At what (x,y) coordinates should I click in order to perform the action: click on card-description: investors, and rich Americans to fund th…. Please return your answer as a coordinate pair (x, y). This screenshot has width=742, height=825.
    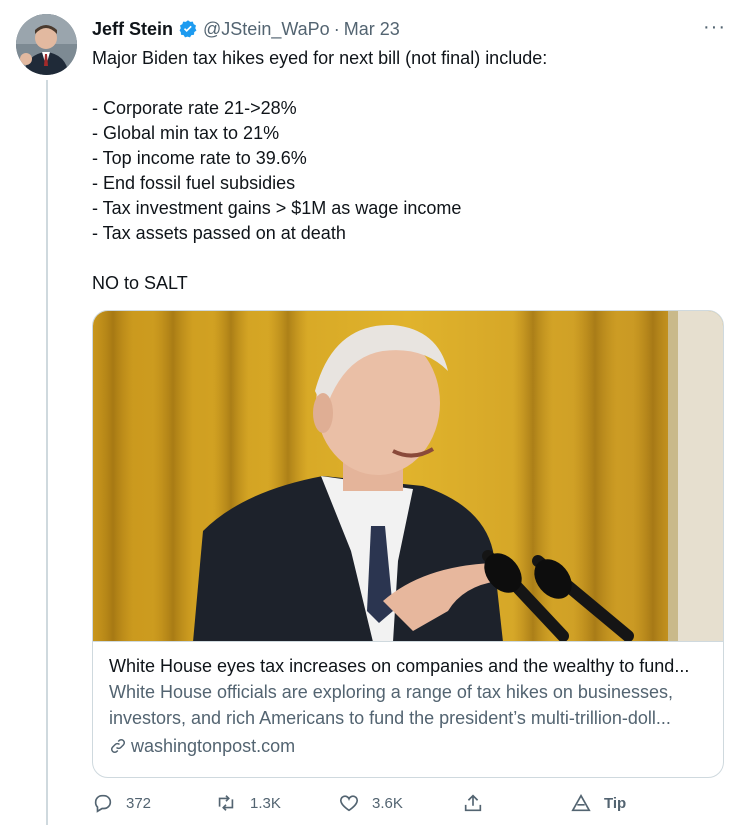
    Looking at the image, I should click on (390, 718).